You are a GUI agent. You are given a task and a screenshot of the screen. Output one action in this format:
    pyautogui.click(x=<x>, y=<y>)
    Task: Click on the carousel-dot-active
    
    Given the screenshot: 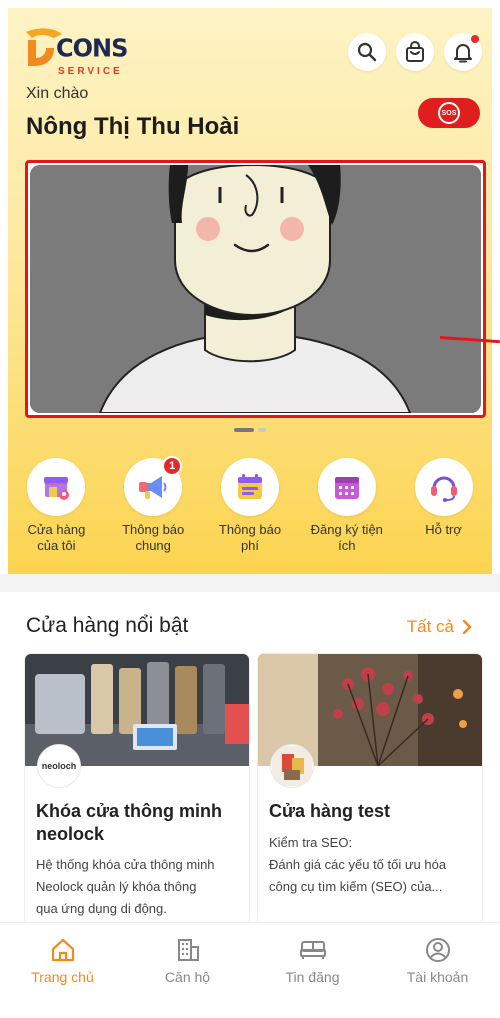 What is the action you would take?
    pyautogui.click(x=244, y=430)
    